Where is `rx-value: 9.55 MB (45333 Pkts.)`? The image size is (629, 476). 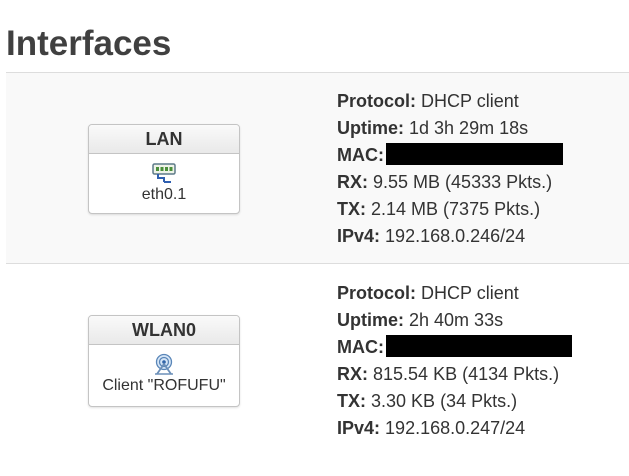 rx-value: 9.55 MB (45333 Pkts.) is located at coordinates (463, 182).